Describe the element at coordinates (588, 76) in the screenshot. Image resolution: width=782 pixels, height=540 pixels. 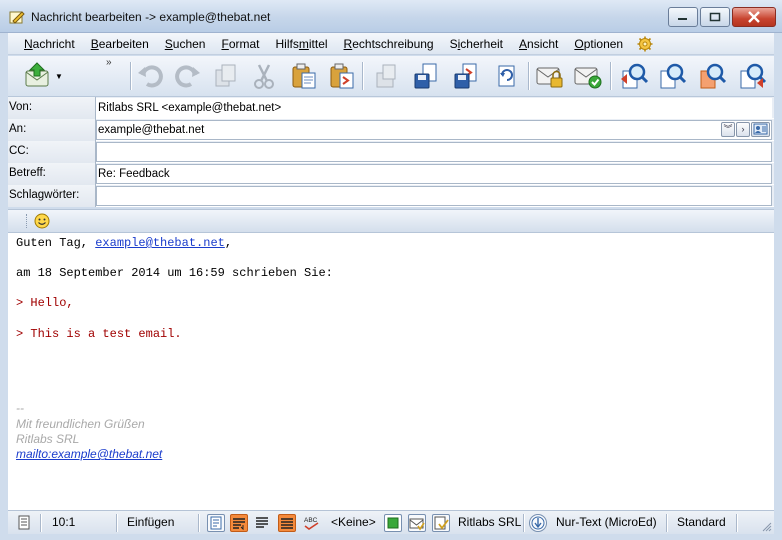
I see `check-spelling-button` at that location.